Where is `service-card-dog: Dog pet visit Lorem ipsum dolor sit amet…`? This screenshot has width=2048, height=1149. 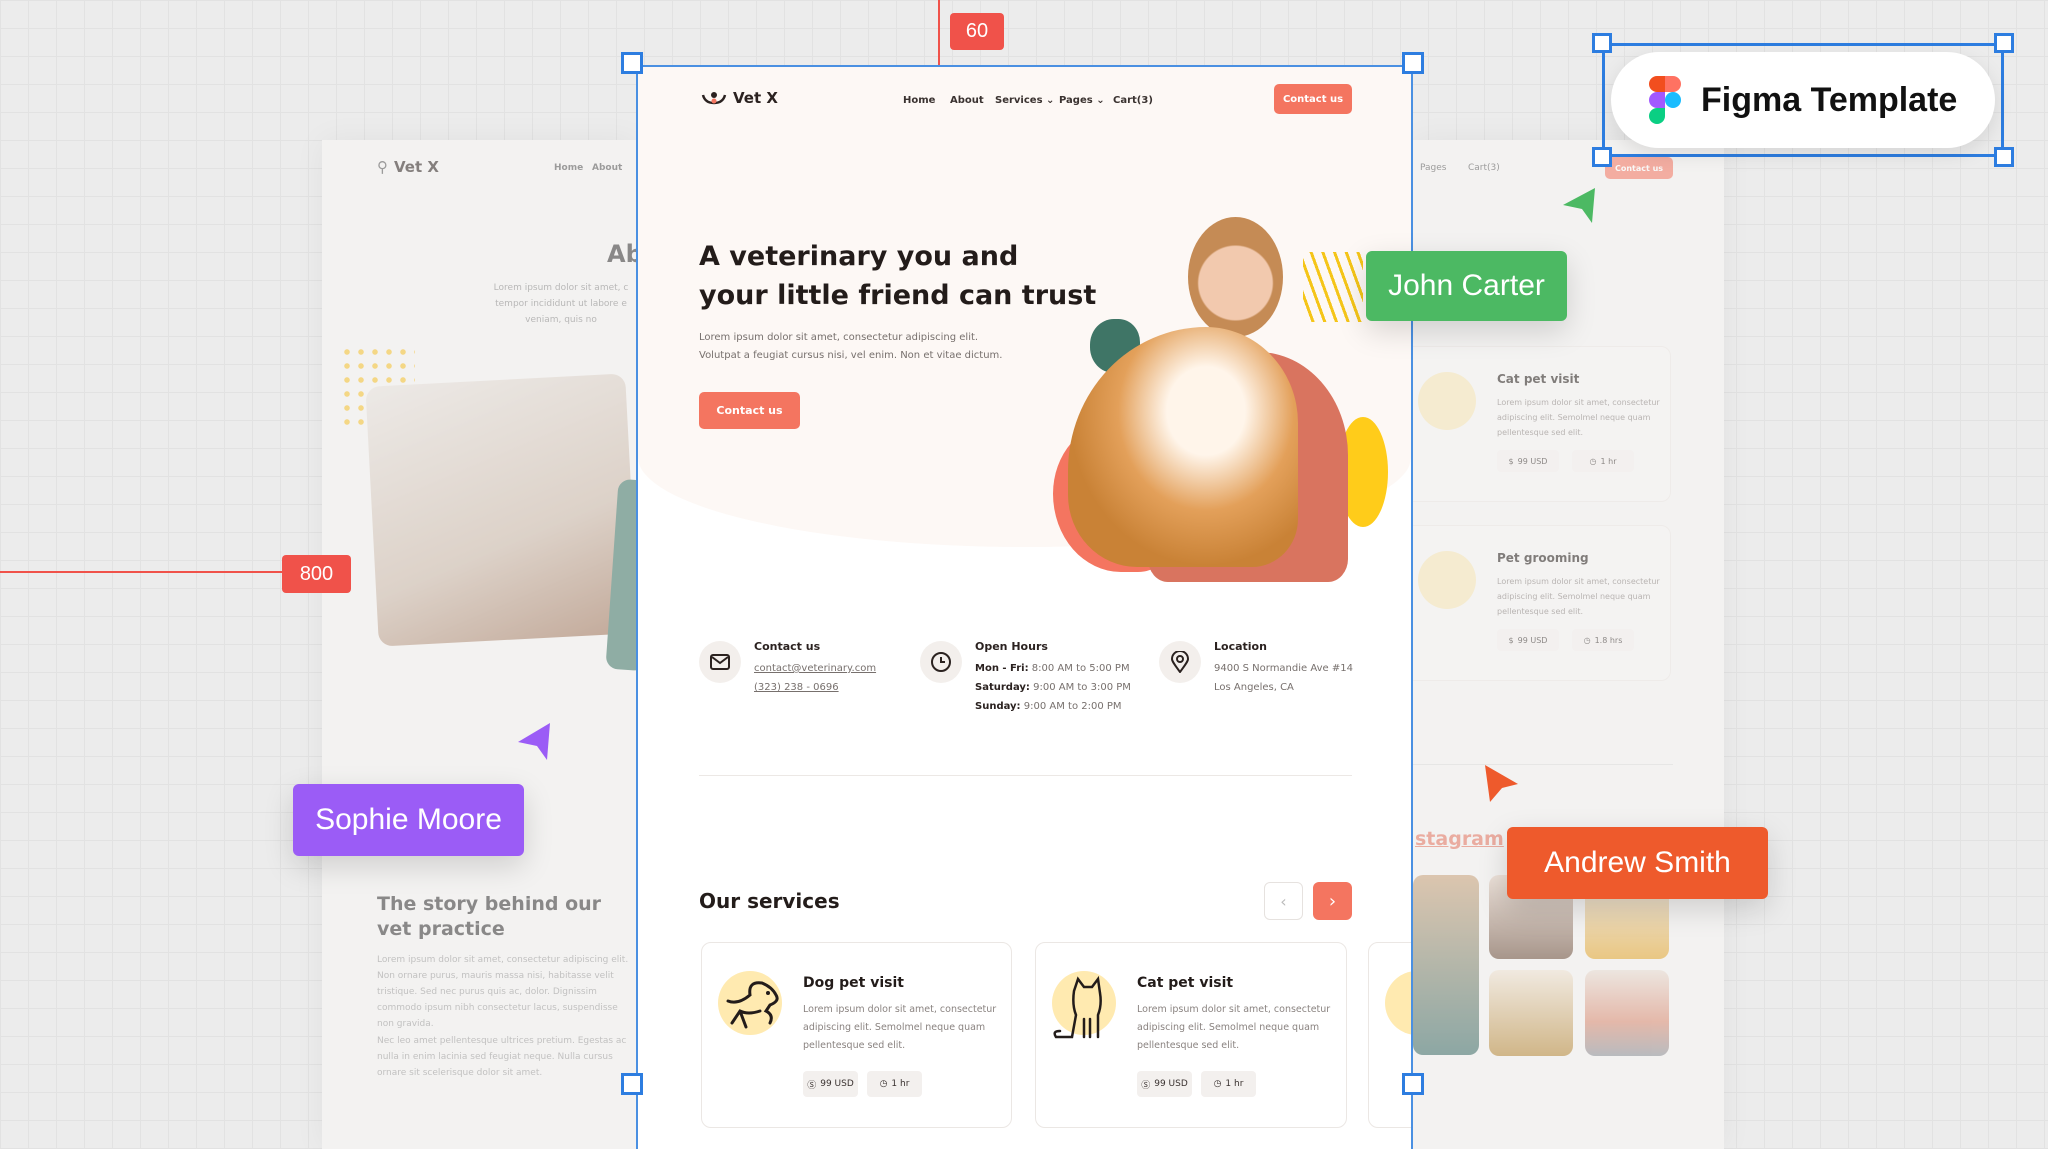 service-card-dog: Dog pet visit Lorem ipsum dolor sit amet… is located at coordinates (856, 1035).